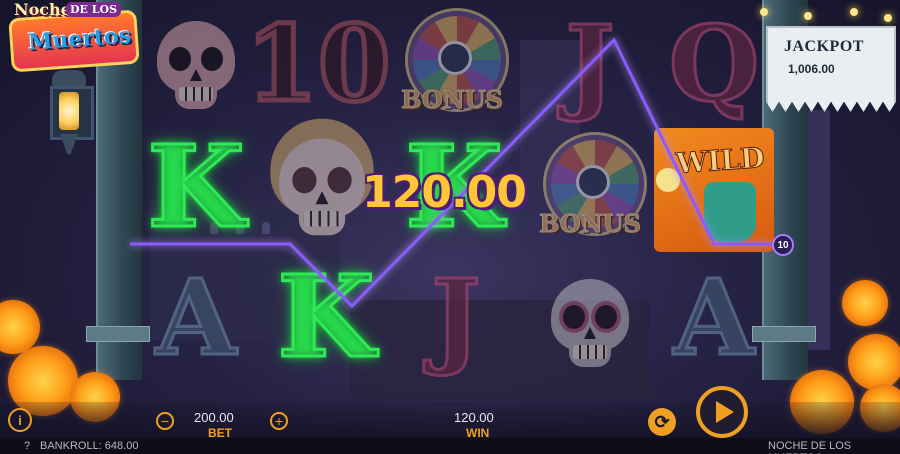 Image resolution: width=900 pixels, height=454 pixels. I want to click on spin-button, so click(722, 412).